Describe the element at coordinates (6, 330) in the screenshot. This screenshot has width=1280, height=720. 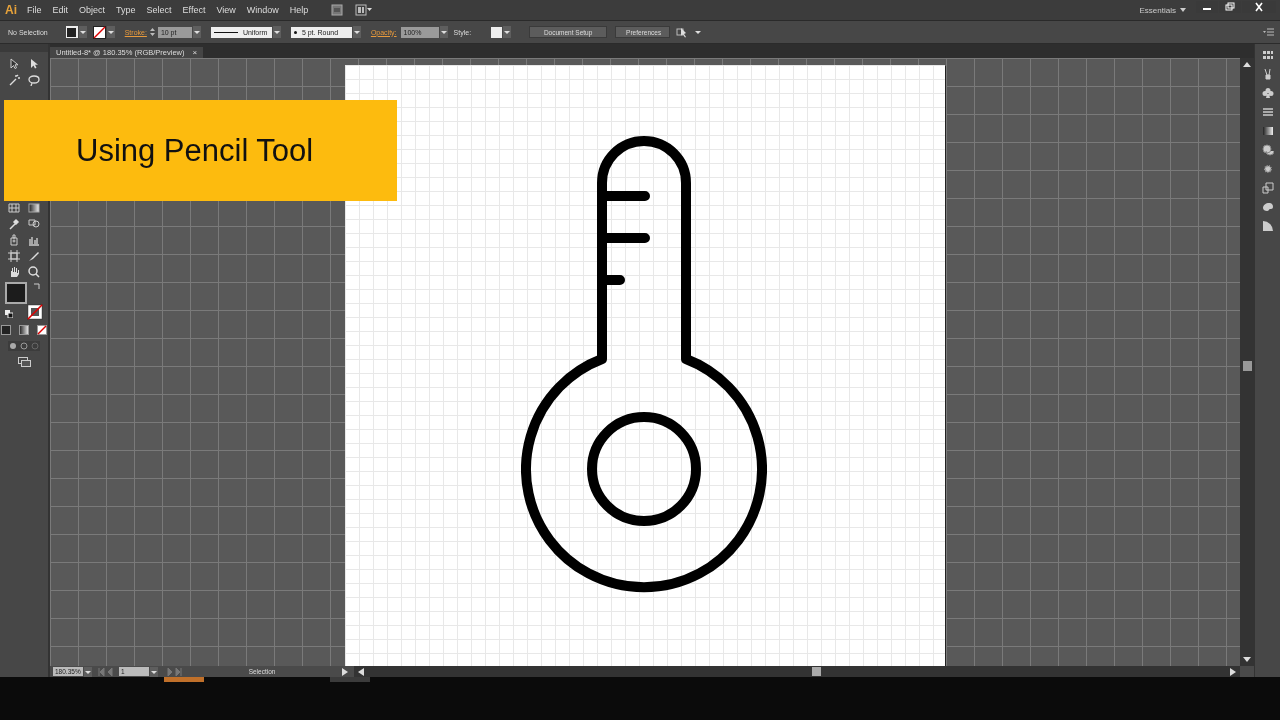
I see `color-mode-icon` at that location.